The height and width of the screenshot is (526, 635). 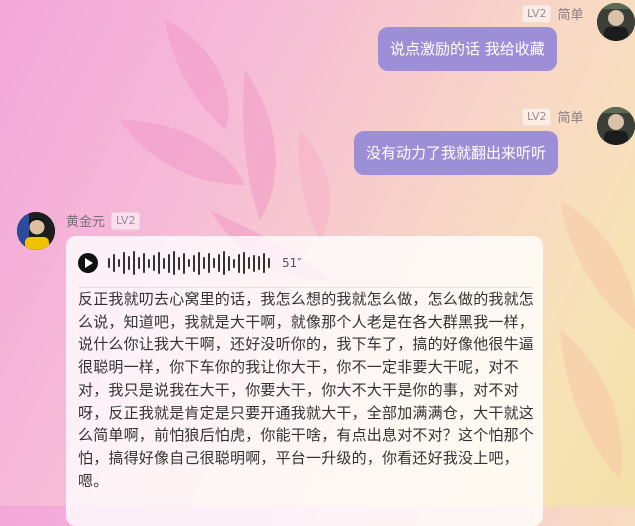 I want to click on sender-name: 黄金元, so click(x=85, y=220).